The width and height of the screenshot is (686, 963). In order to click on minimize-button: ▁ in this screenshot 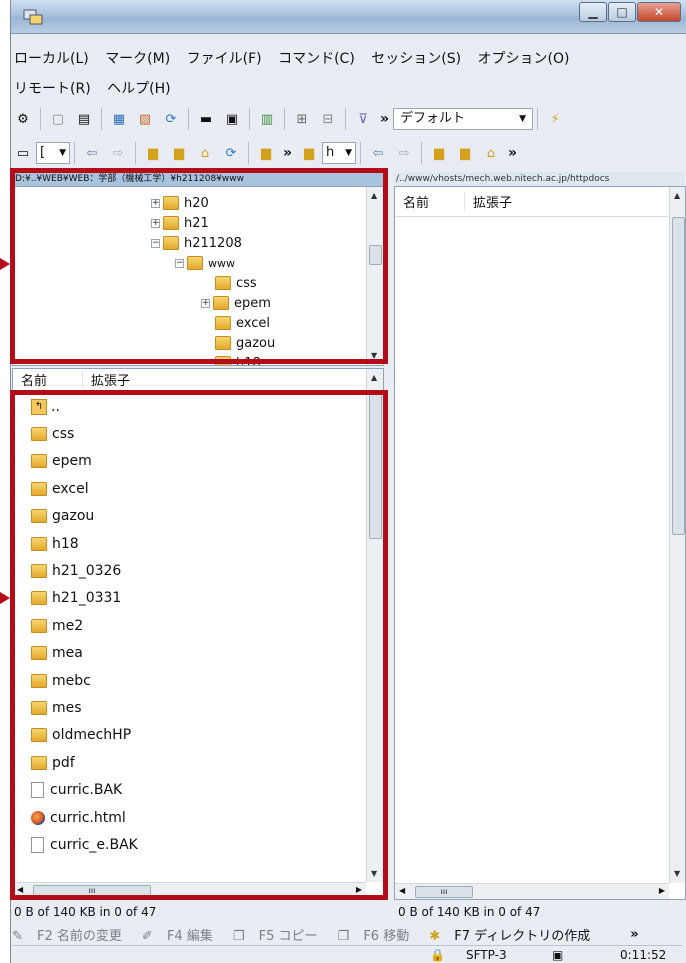, I will do `click(593, 12)`.